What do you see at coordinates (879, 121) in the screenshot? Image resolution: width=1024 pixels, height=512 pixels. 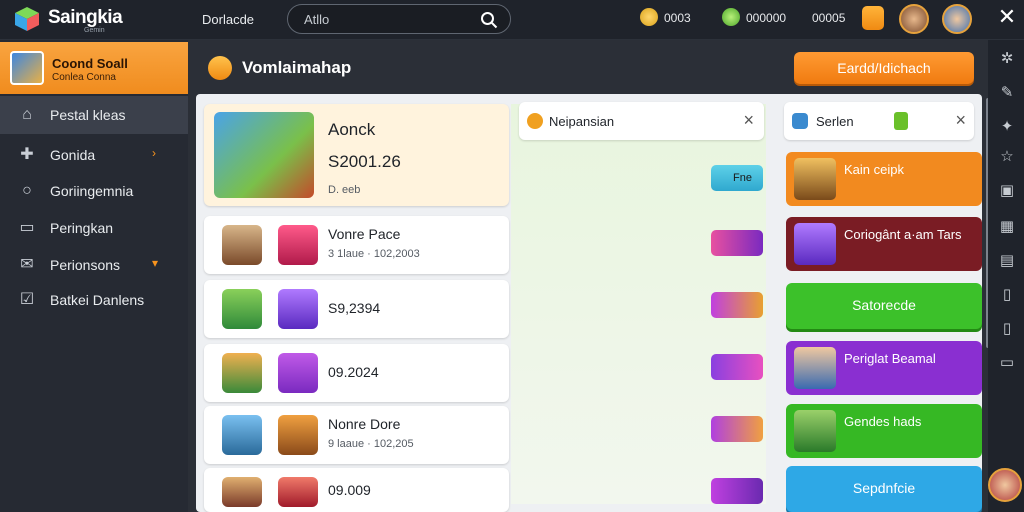 I see `right-panel-header: Serlen ×` at bounding box center [879, 121].